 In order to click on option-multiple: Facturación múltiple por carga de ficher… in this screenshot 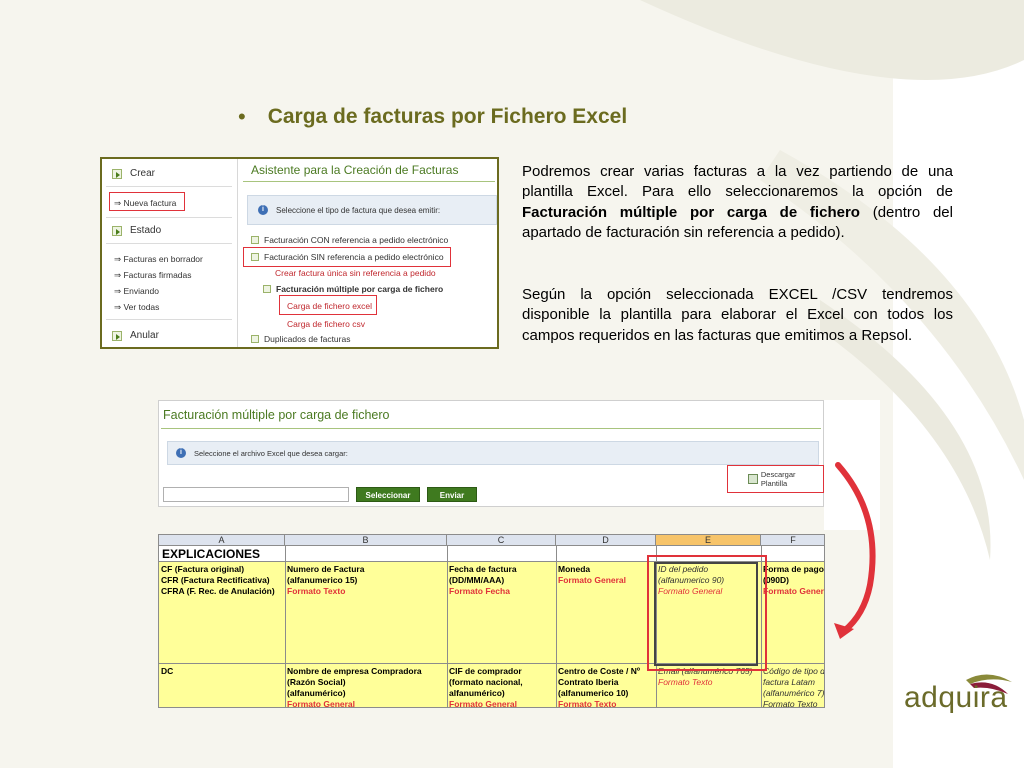, I will do `click(353, 289)`.